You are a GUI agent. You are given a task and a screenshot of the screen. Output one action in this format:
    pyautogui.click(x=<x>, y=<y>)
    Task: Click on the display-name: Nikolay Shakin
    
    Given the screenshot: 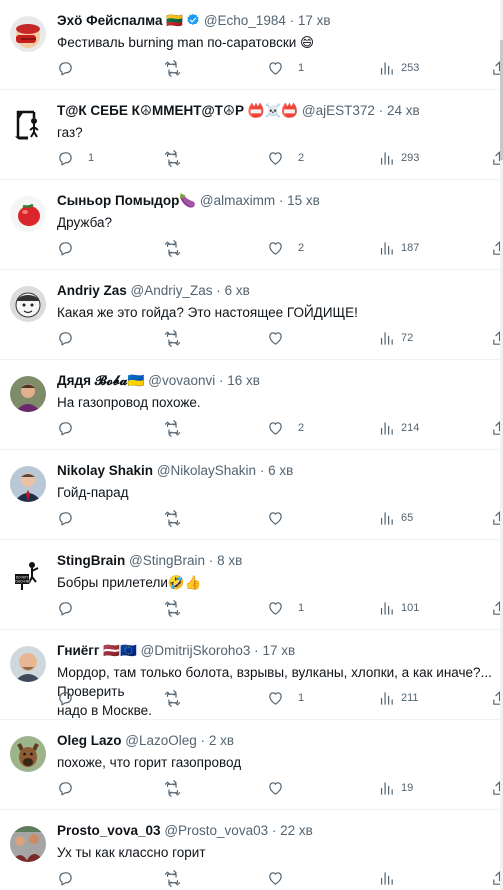 What is the action you would take?
    pyautogui.click(x=105, y=470)
    